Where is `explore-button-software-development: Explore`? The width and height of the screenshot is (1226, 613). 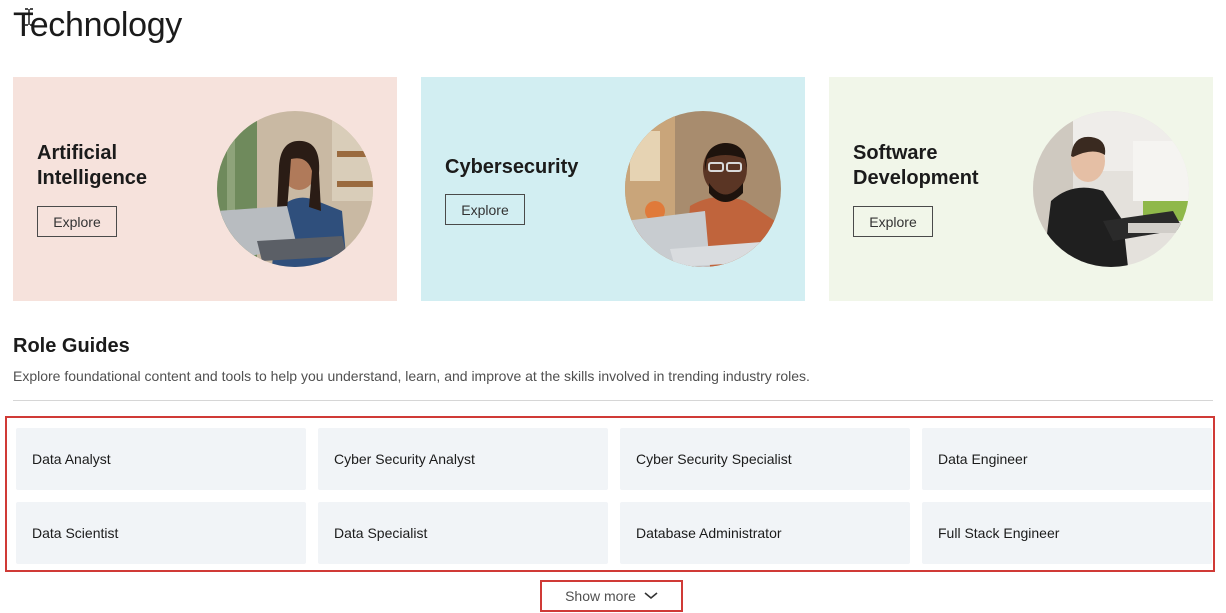
explore-button-software-development: Explore is located at coordinates (893, 221).